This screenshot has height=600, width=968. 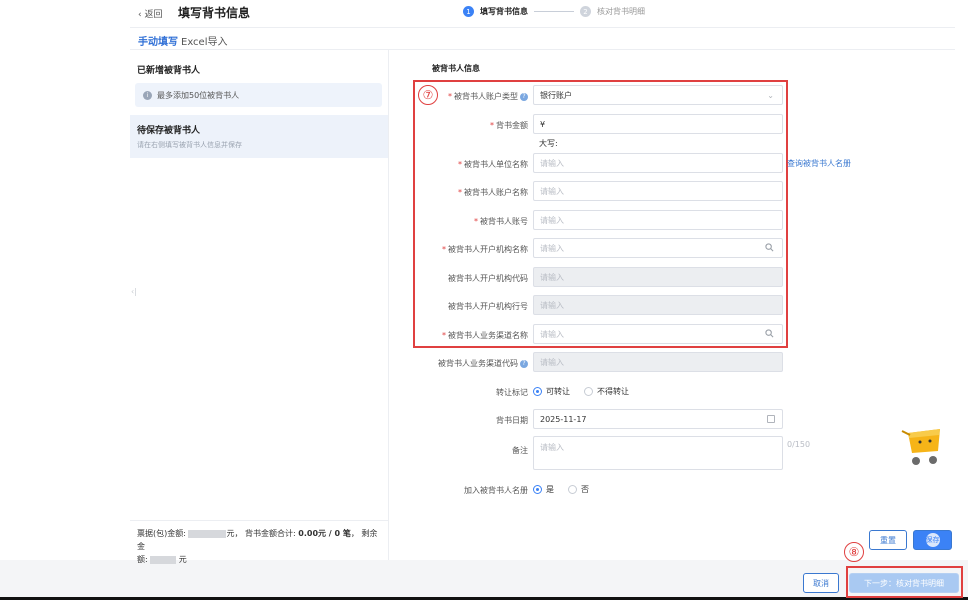 I want to click on date-picker: 2025-11-17, so click(x=658, y=419).